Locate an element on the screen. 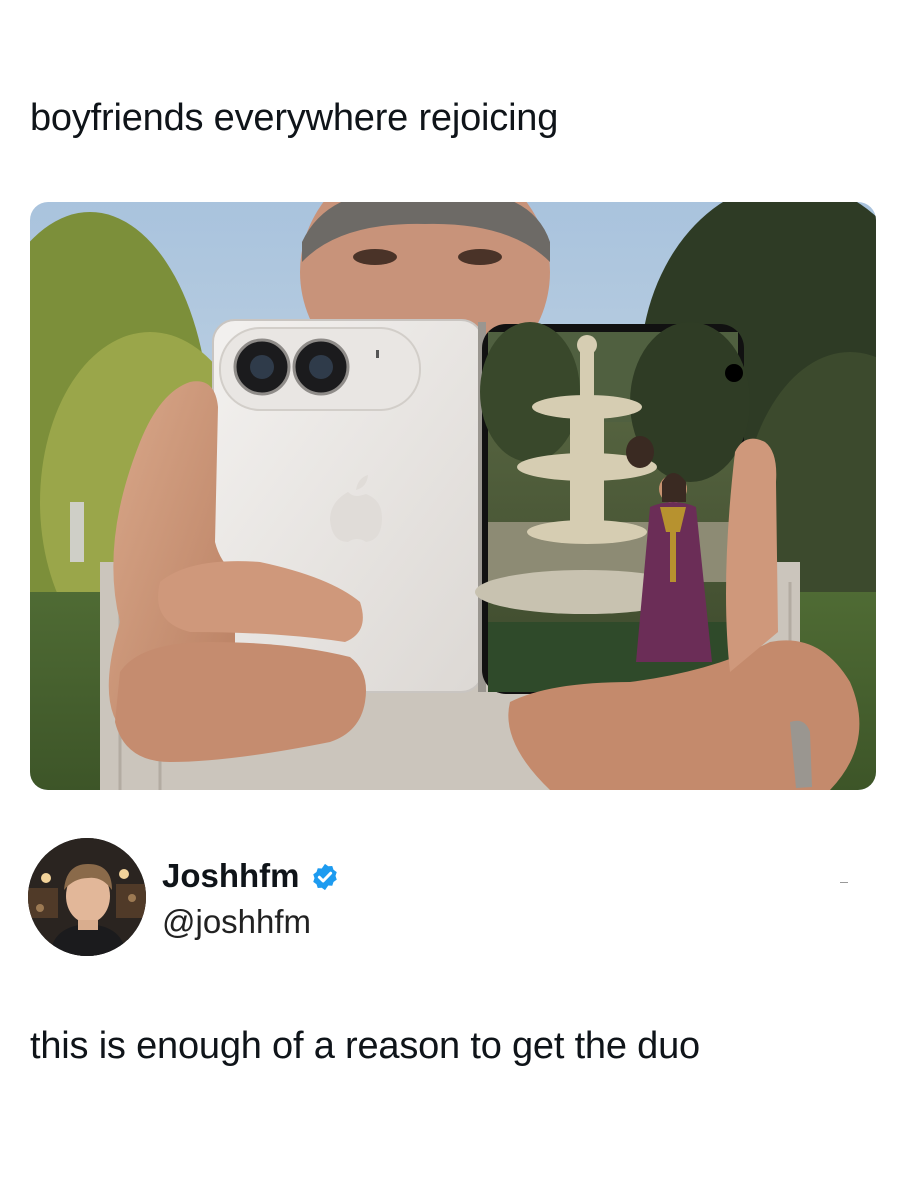  author-row: Joshhfm @joshhfm is located at coordinates (458, 898).